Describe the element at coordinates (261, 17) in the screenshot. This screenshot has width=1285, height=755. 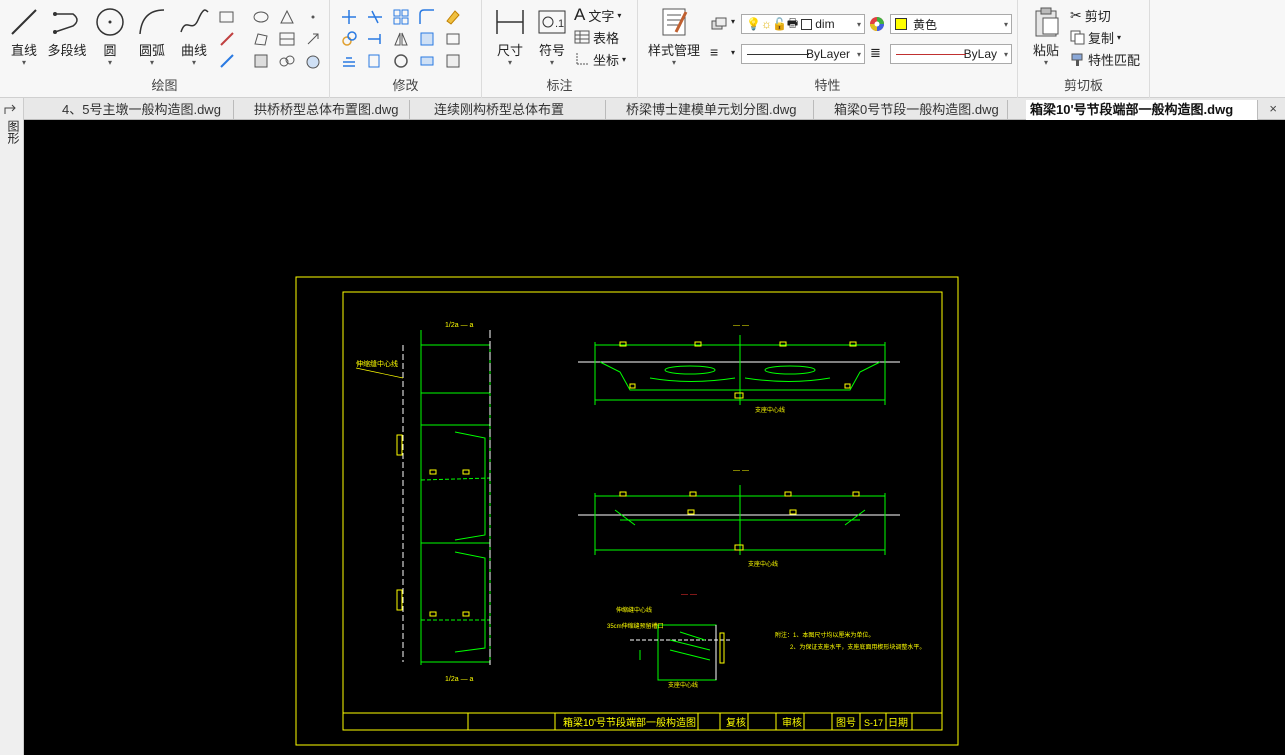
I see `ellipse-icon` at that location.